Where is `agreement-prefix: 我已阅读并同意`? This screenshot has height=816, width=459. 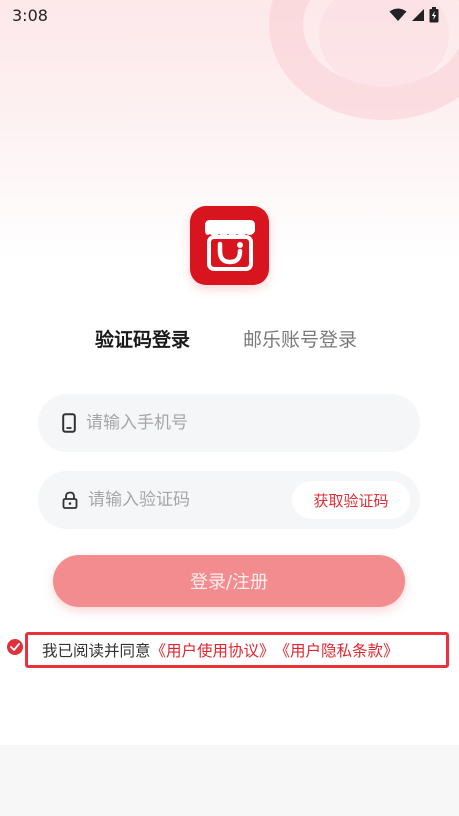 agreement-prefix: 我已阅读并同意 is located at coordinates (96, 651).